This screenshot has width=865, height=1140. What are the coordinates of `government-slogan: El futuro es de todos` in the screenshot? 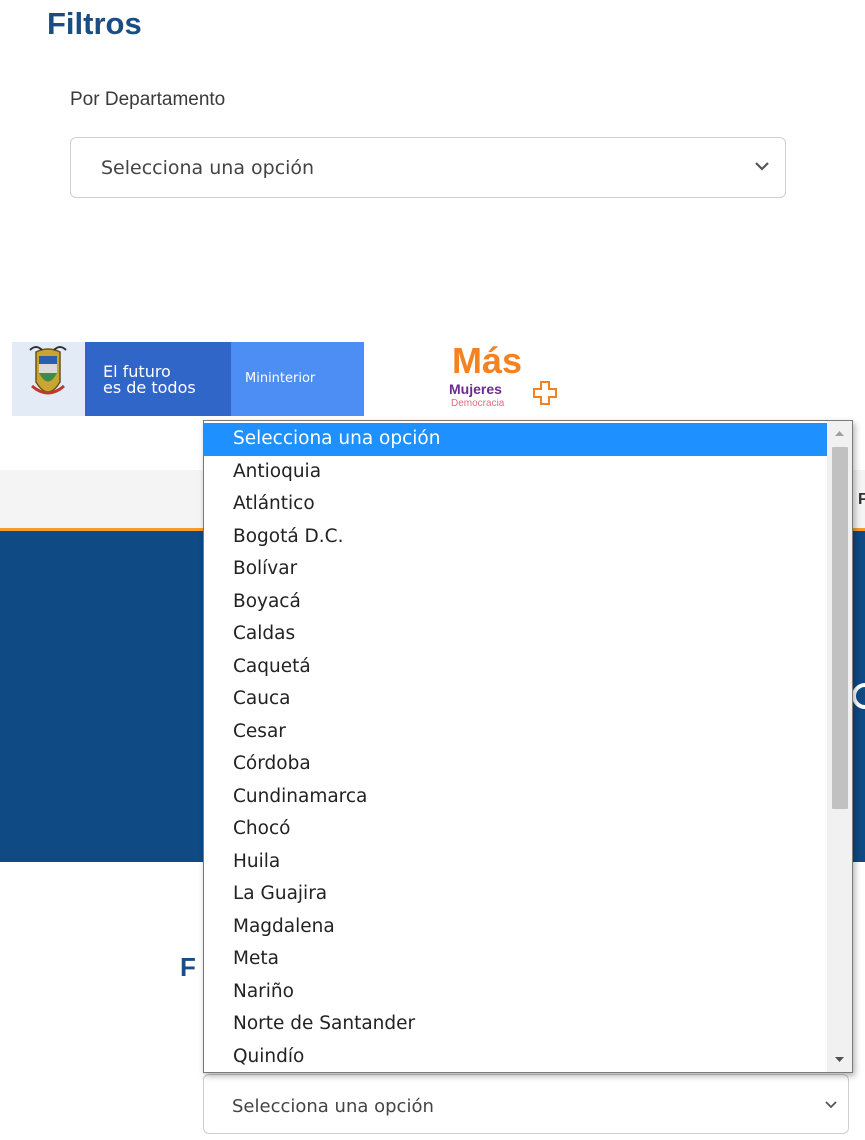 It's located at (158, 379).